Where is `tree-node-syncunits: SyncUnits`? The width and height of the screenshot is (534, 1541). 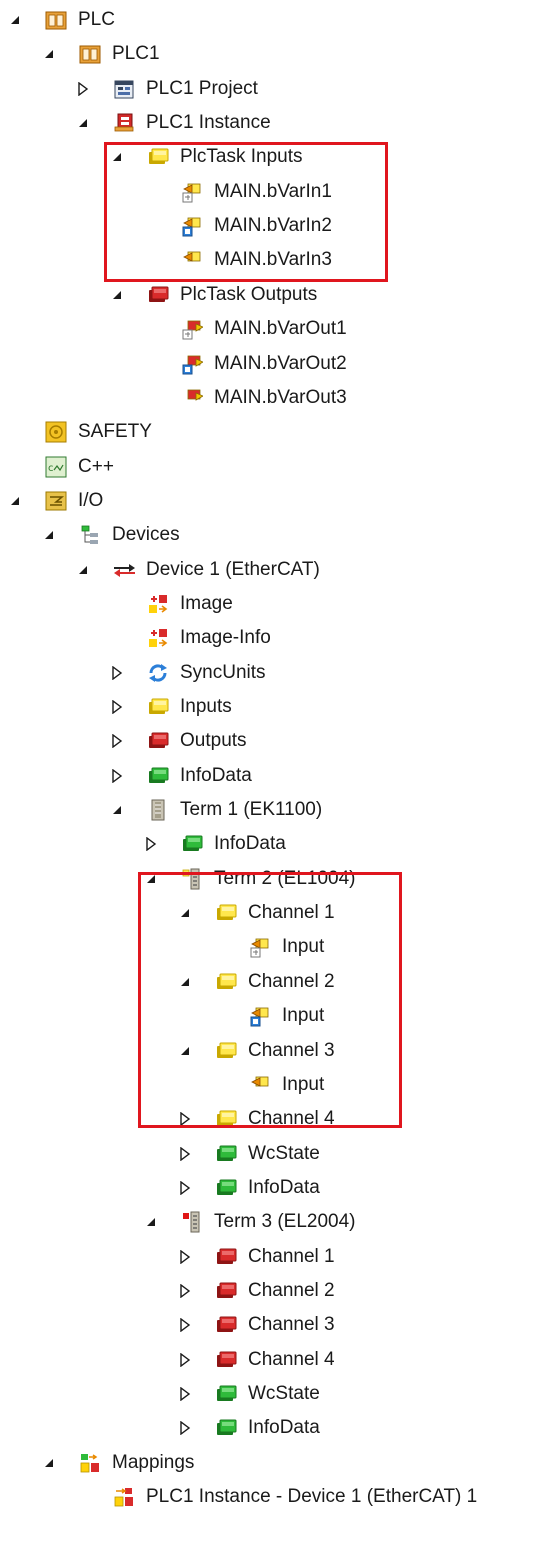 tree-node-syncunits: SyncUnits is located at coordinates (267, 673).